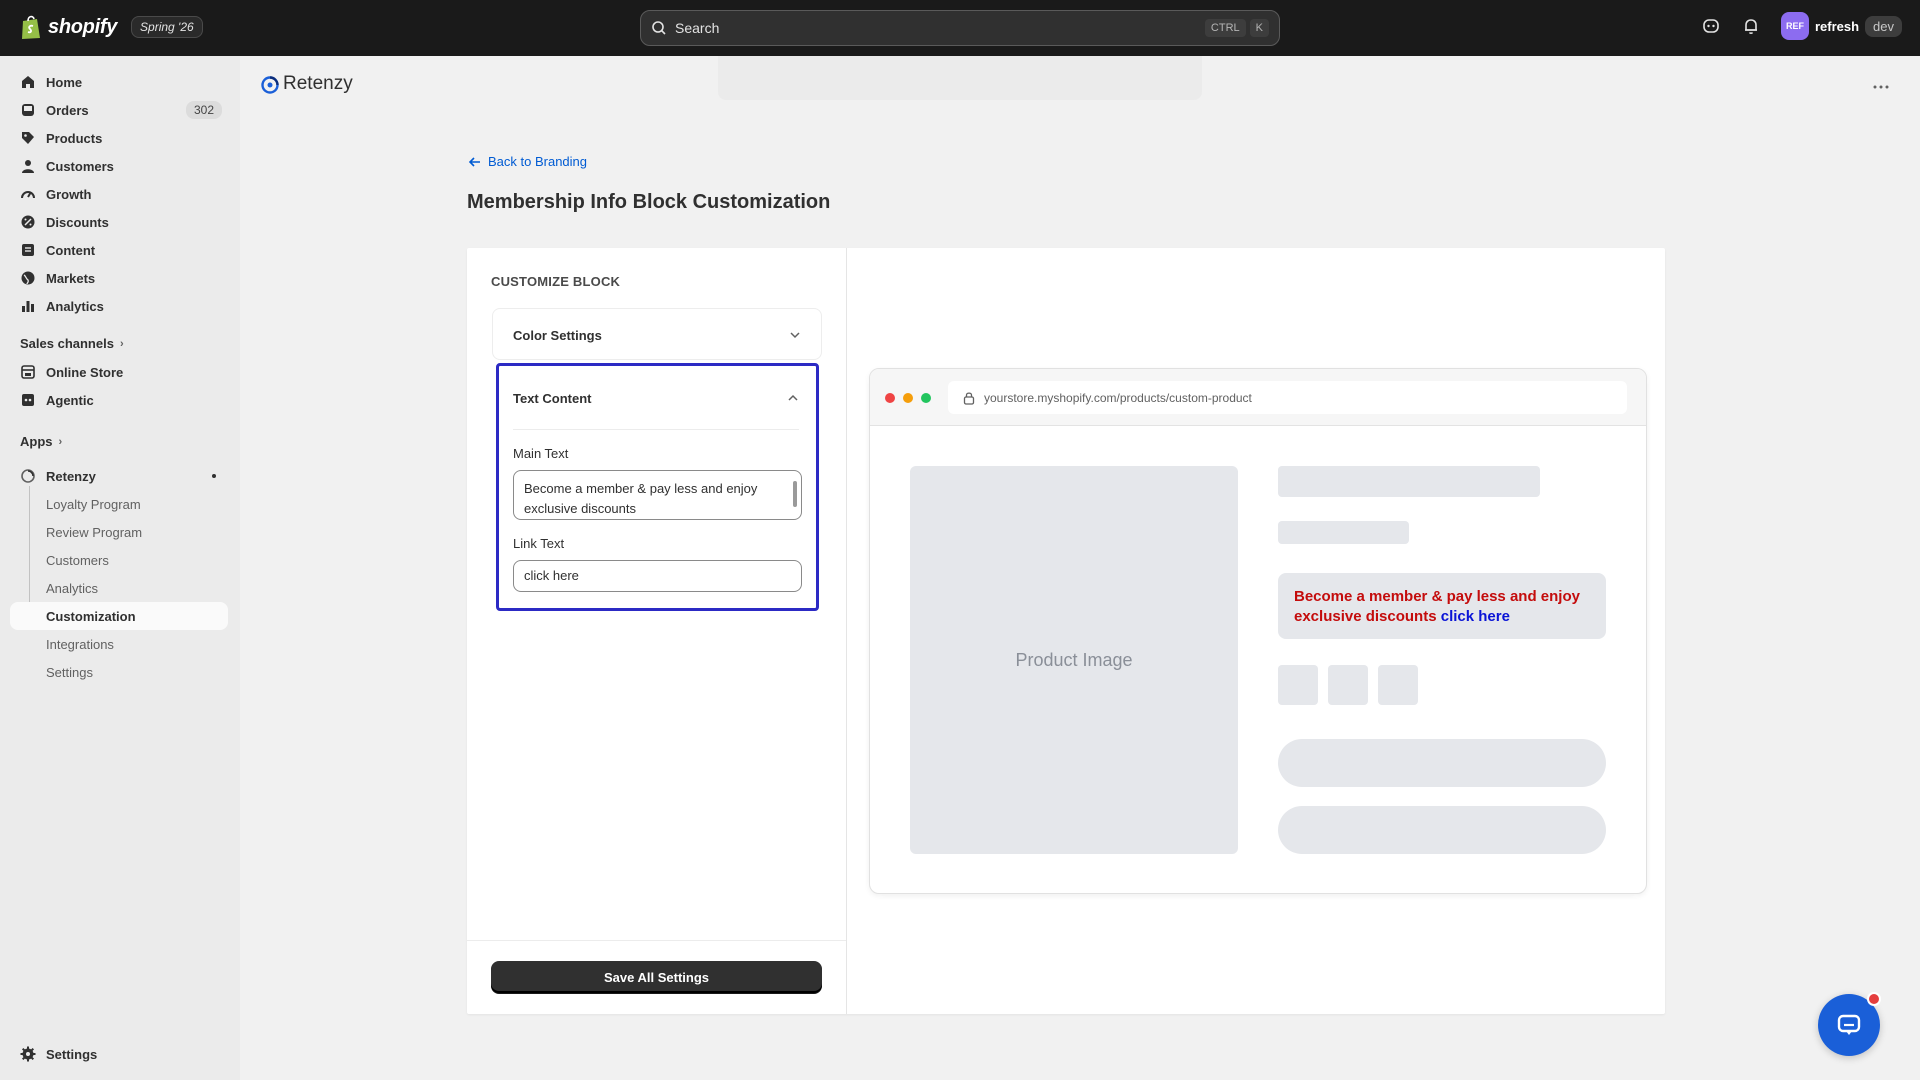 The image size is (1920, 1080). Describe the element at coordinates (77, 222) in the screenshot. I see `sidebar-item-label: Discounts` at that location.